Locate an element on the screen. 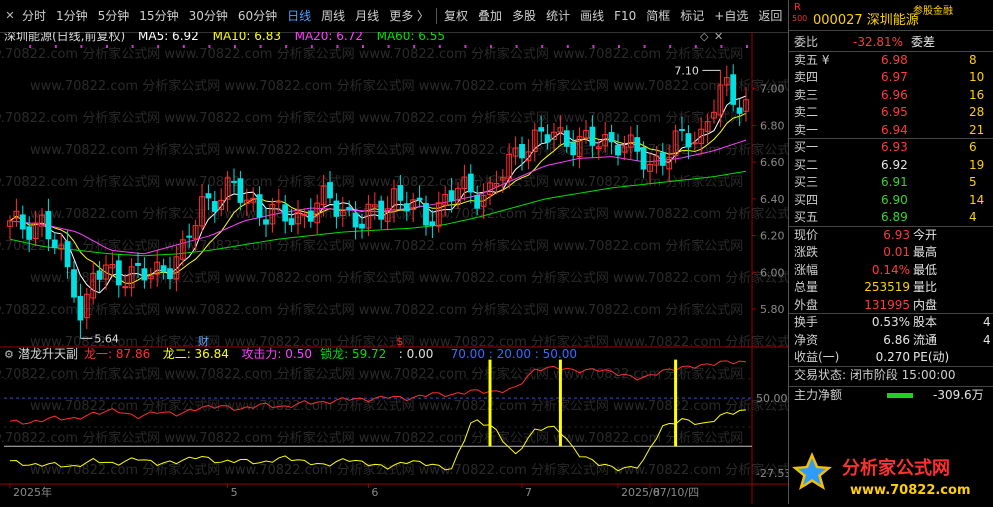  draw-line-button: 画线 is located at coordinates (592, 16).